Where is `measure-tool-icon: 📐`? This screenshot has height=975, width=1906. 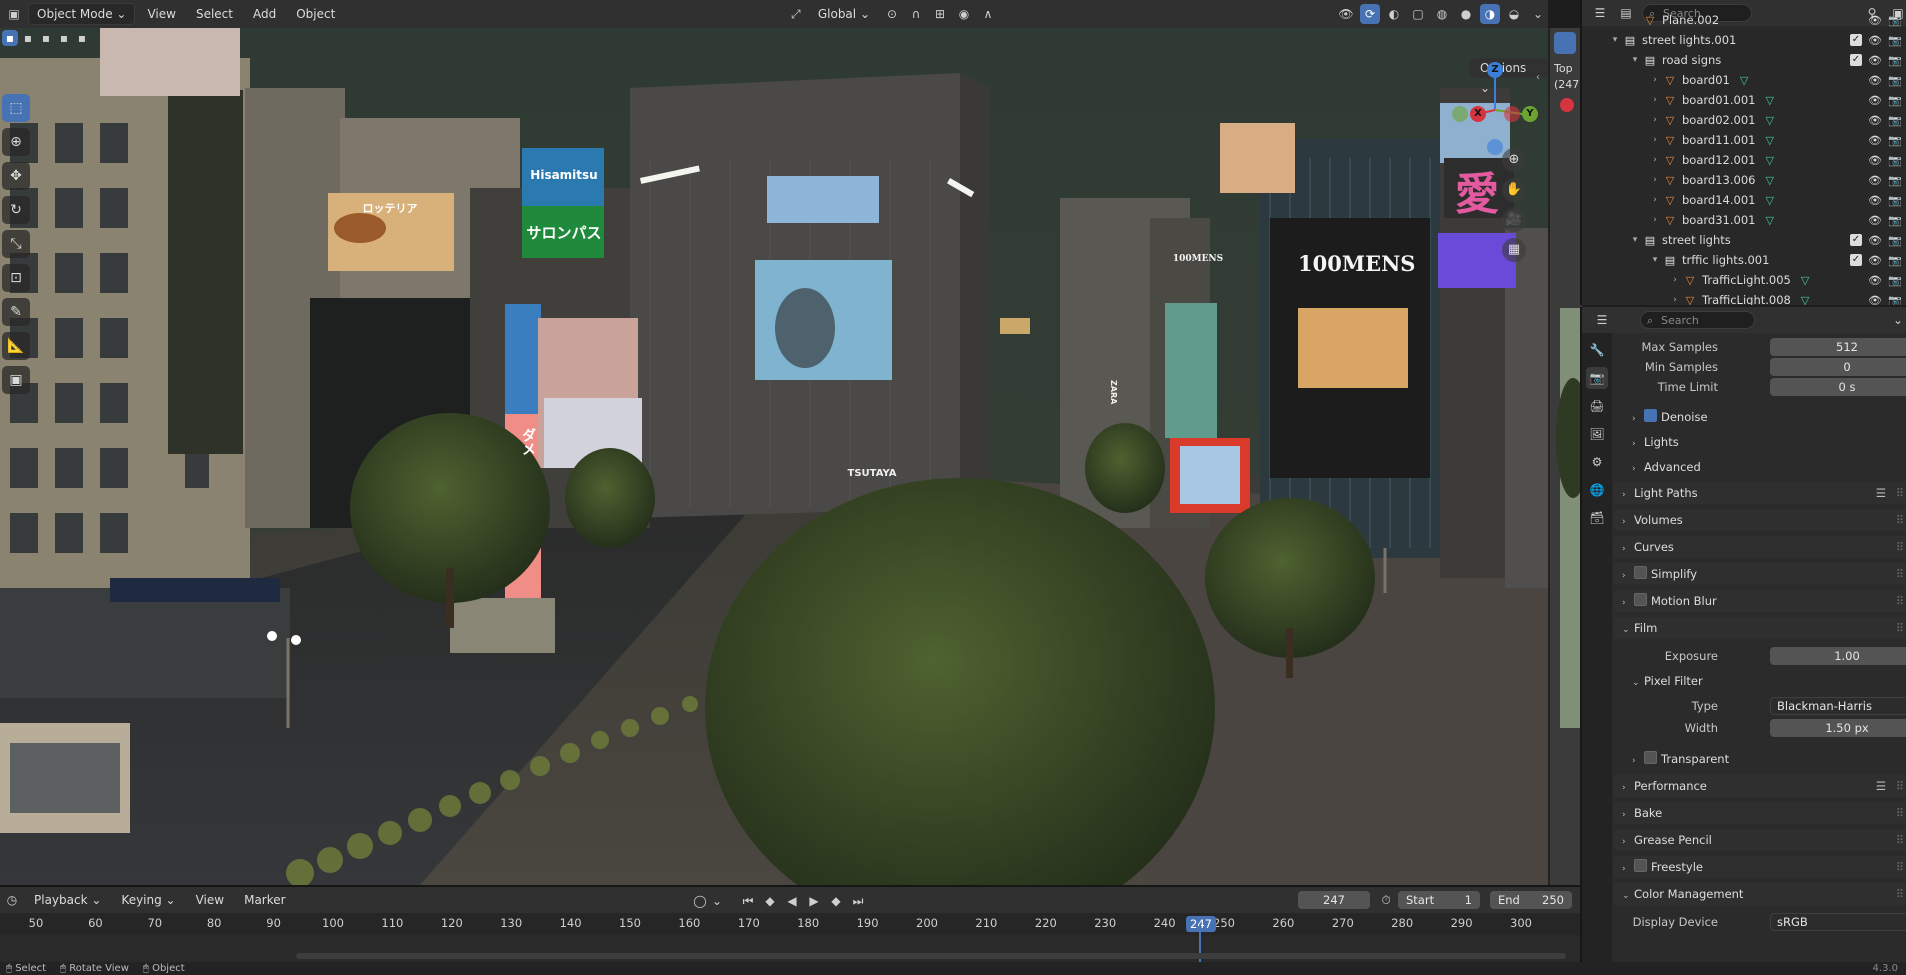 measure-tool-icon: 📐 is located at coordinates (16, 346).